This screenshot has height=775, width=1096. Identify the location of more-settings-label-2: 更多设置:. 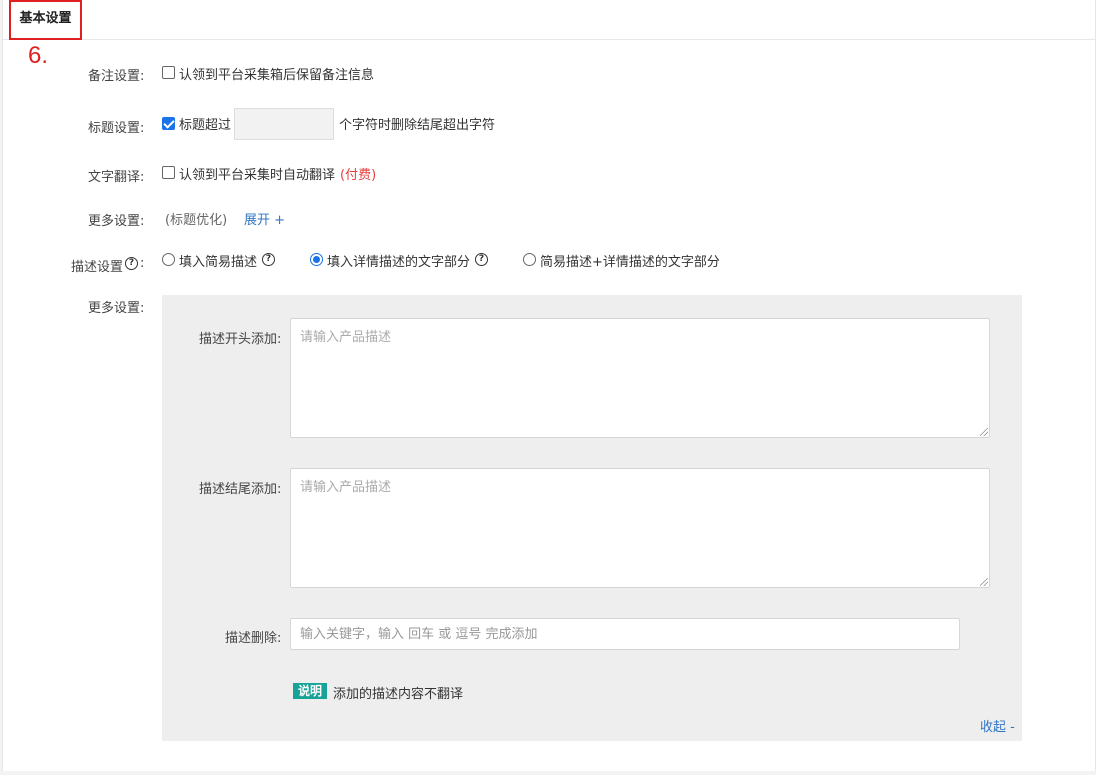
(116, 308).